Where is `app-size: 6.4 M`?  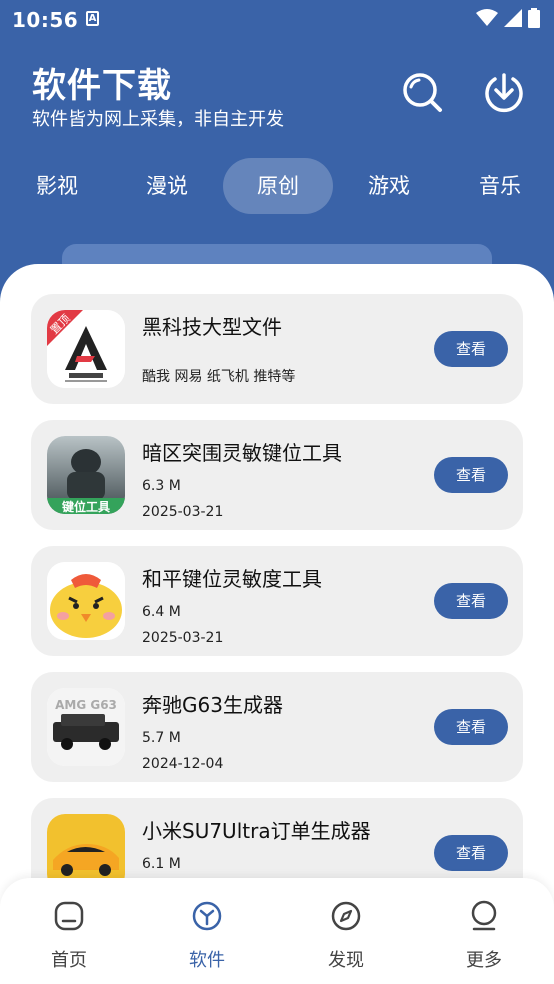 app-size: 6.4 M is located at coordinates (161, 612).